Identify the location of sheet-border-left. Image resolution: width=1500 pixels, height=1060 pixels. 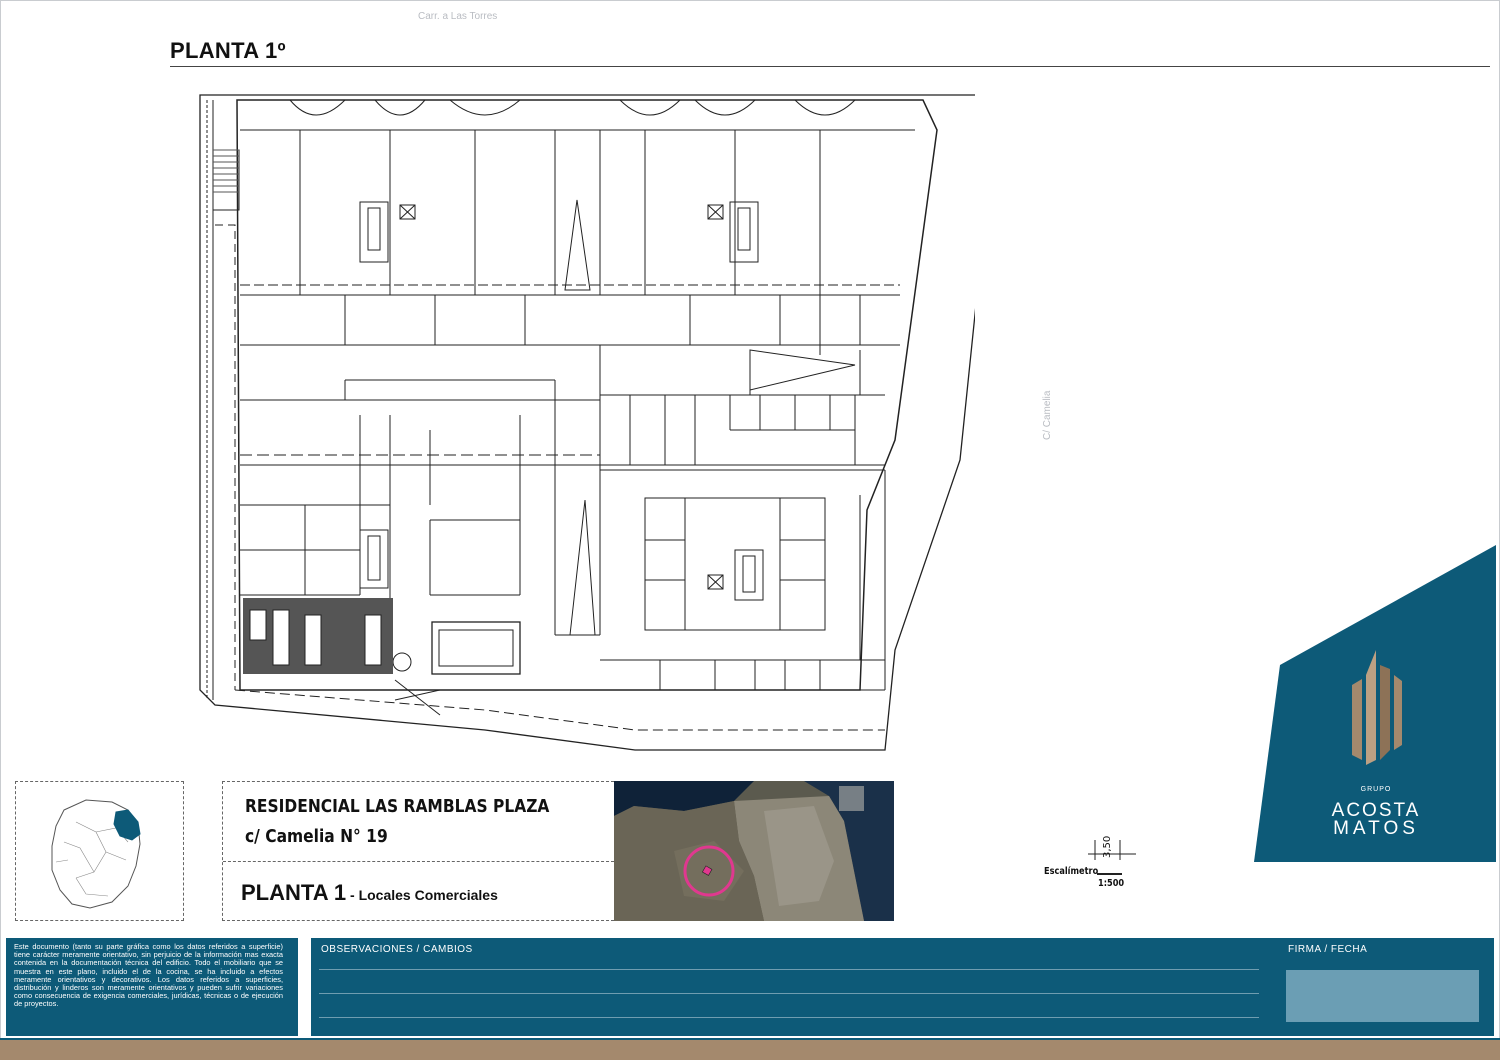
(0, 520).